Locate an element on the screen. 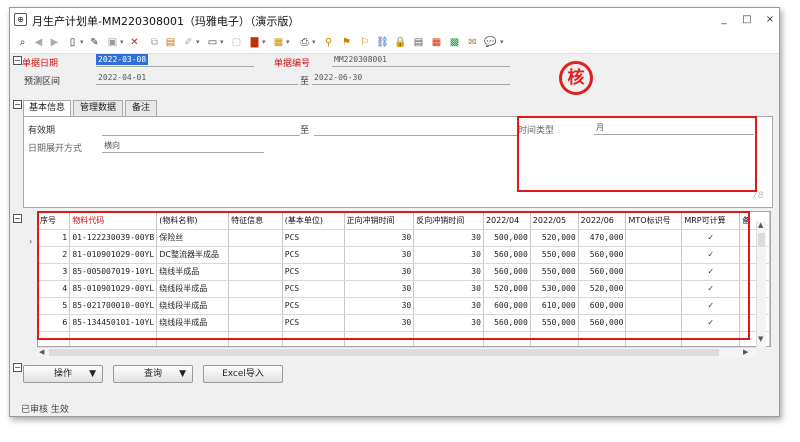 This screenshot has width=800, height=442. excel-import-button: Excel导入 is located at coordinates (243, 374).